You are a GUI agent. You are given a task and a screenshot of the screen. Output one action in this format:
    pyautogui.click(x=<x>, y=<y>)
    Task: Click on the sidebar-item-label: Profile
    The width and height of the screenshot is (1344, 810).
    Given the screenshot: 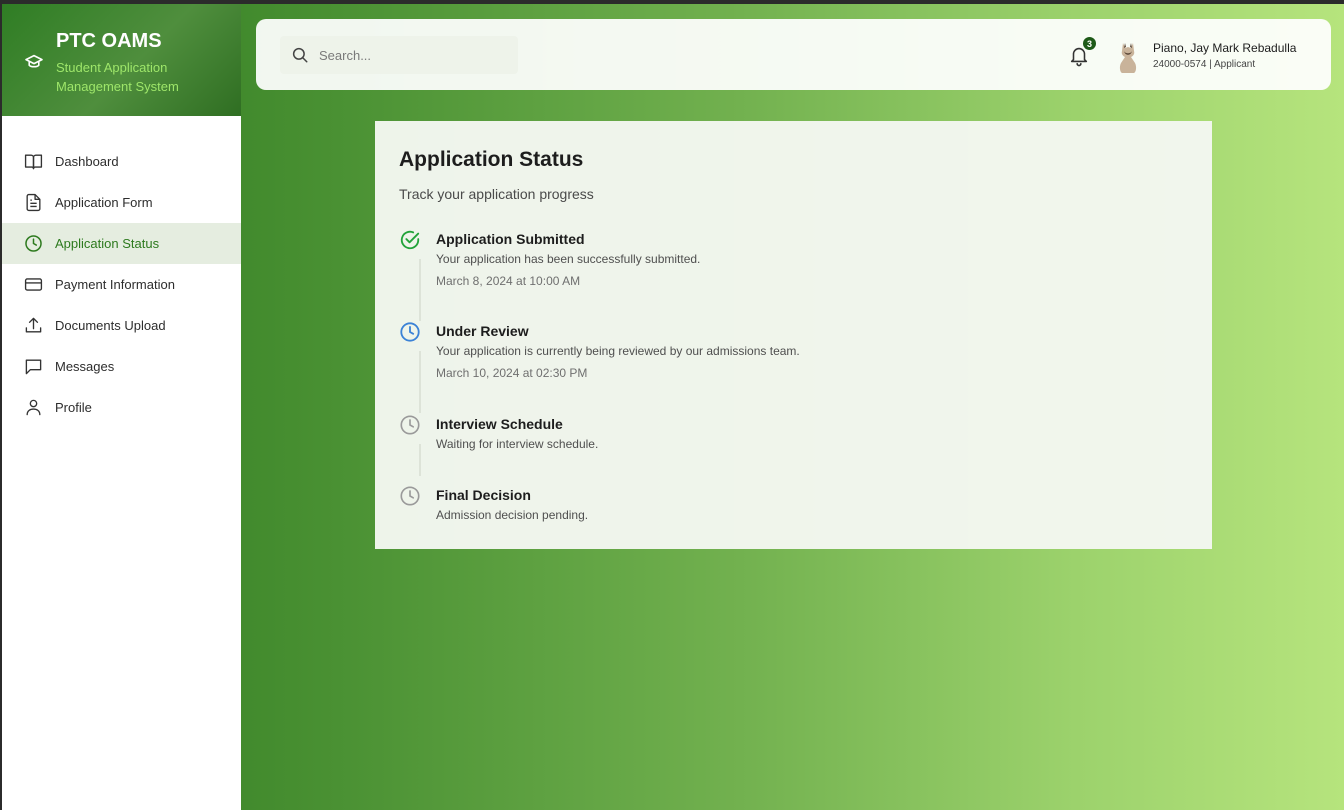 What is the action you would take?
    pyautogui.click(x=73, y=407)
    